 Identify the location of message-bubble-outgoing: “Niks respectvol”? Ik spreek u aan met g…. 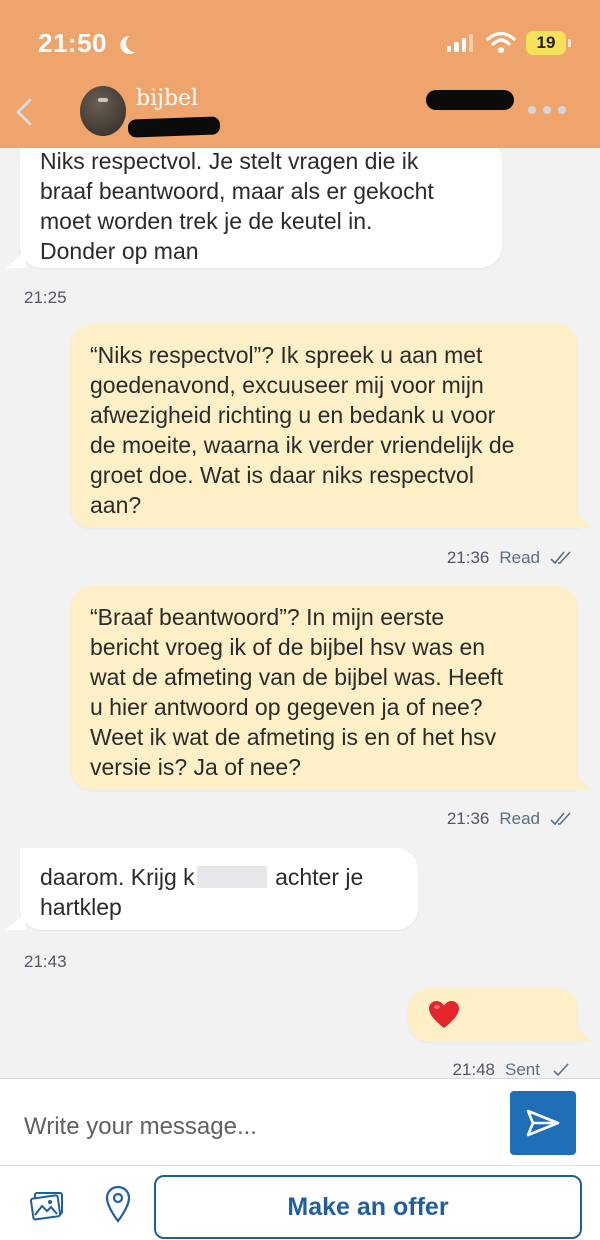
(324, 426).